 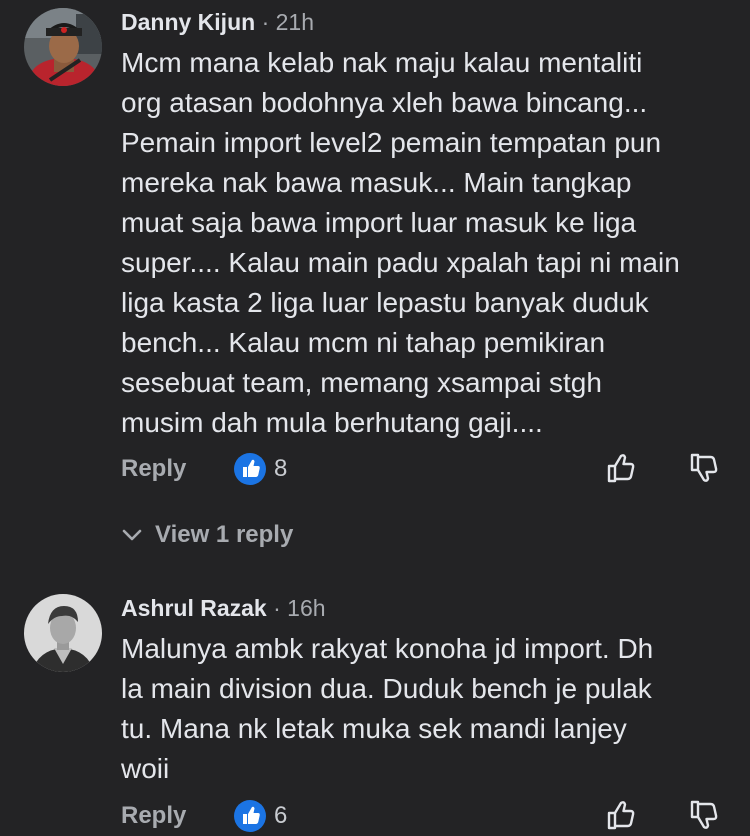 What do you see at coordinates (194, 608) in the screenshot?
I see `author-name: Ashrul Razak` at bounding box center [194, 608].